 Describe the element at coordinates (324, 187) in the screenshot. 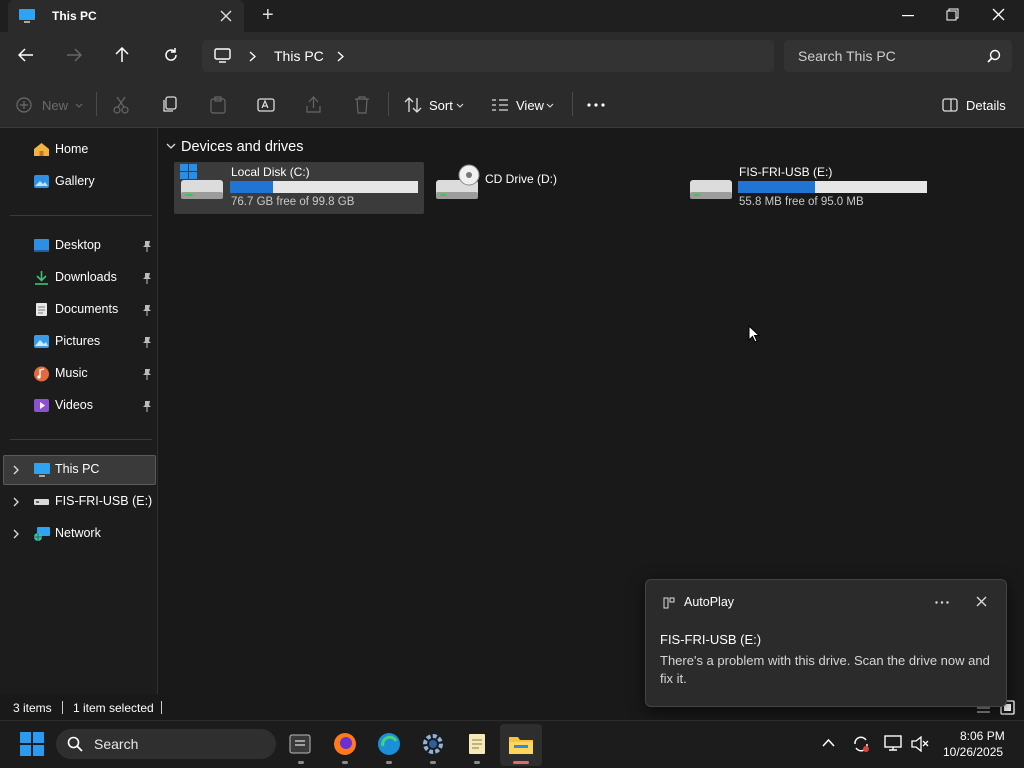

I see `drive-c-usage-bar` at that location.